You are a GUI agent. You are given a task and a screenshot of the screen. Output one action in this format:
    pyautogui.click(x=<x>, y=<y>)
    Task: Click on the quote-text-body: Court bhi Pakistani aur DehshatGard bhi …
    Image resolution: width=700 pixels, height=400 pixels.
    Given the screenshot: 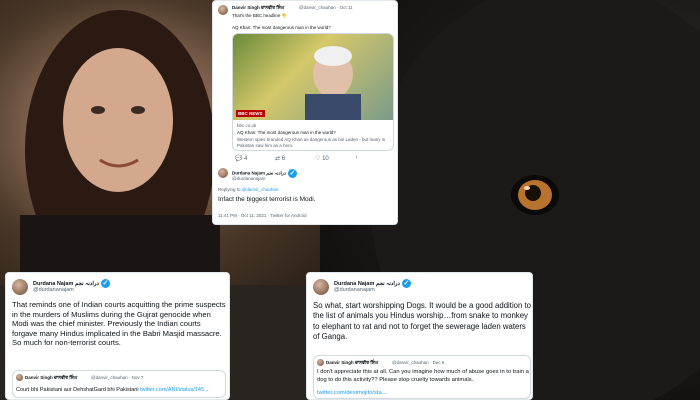 What is the action you would take?
    pyautogui.click(x=77, y=390)
    